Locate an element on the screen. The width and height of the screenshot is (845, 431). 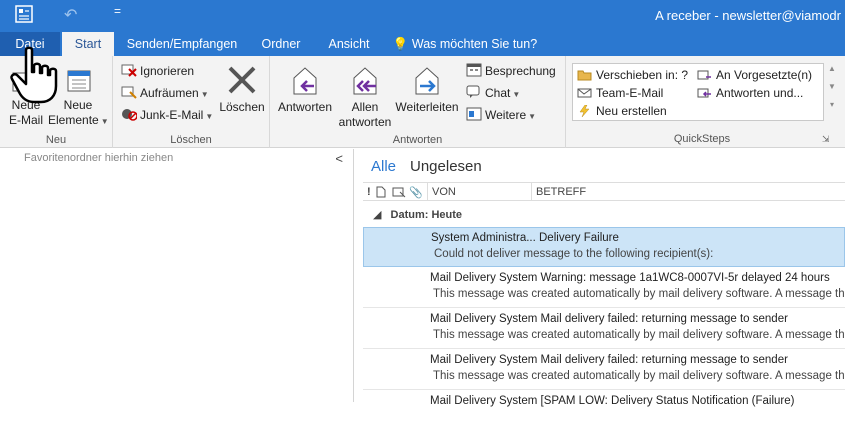
forward-button: Weiterleiten is located at coordinates (427, 89).